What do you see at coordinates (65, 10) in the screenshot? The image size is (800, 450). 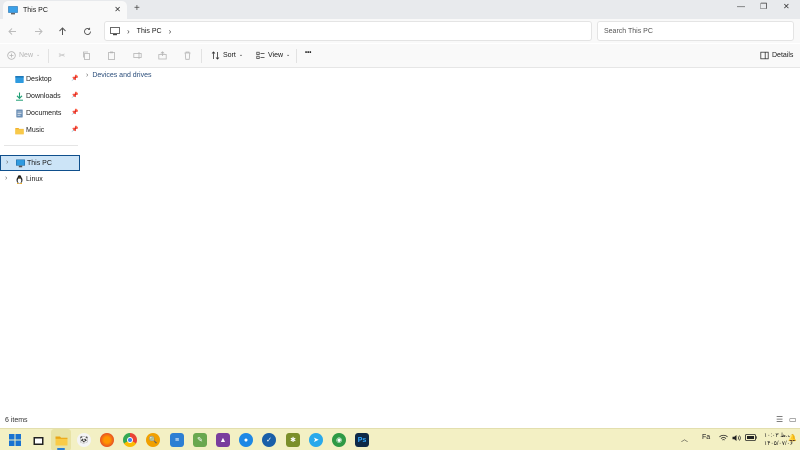 I see `tab-this-pc: This PC ✕` at bounding box center [65, 10].